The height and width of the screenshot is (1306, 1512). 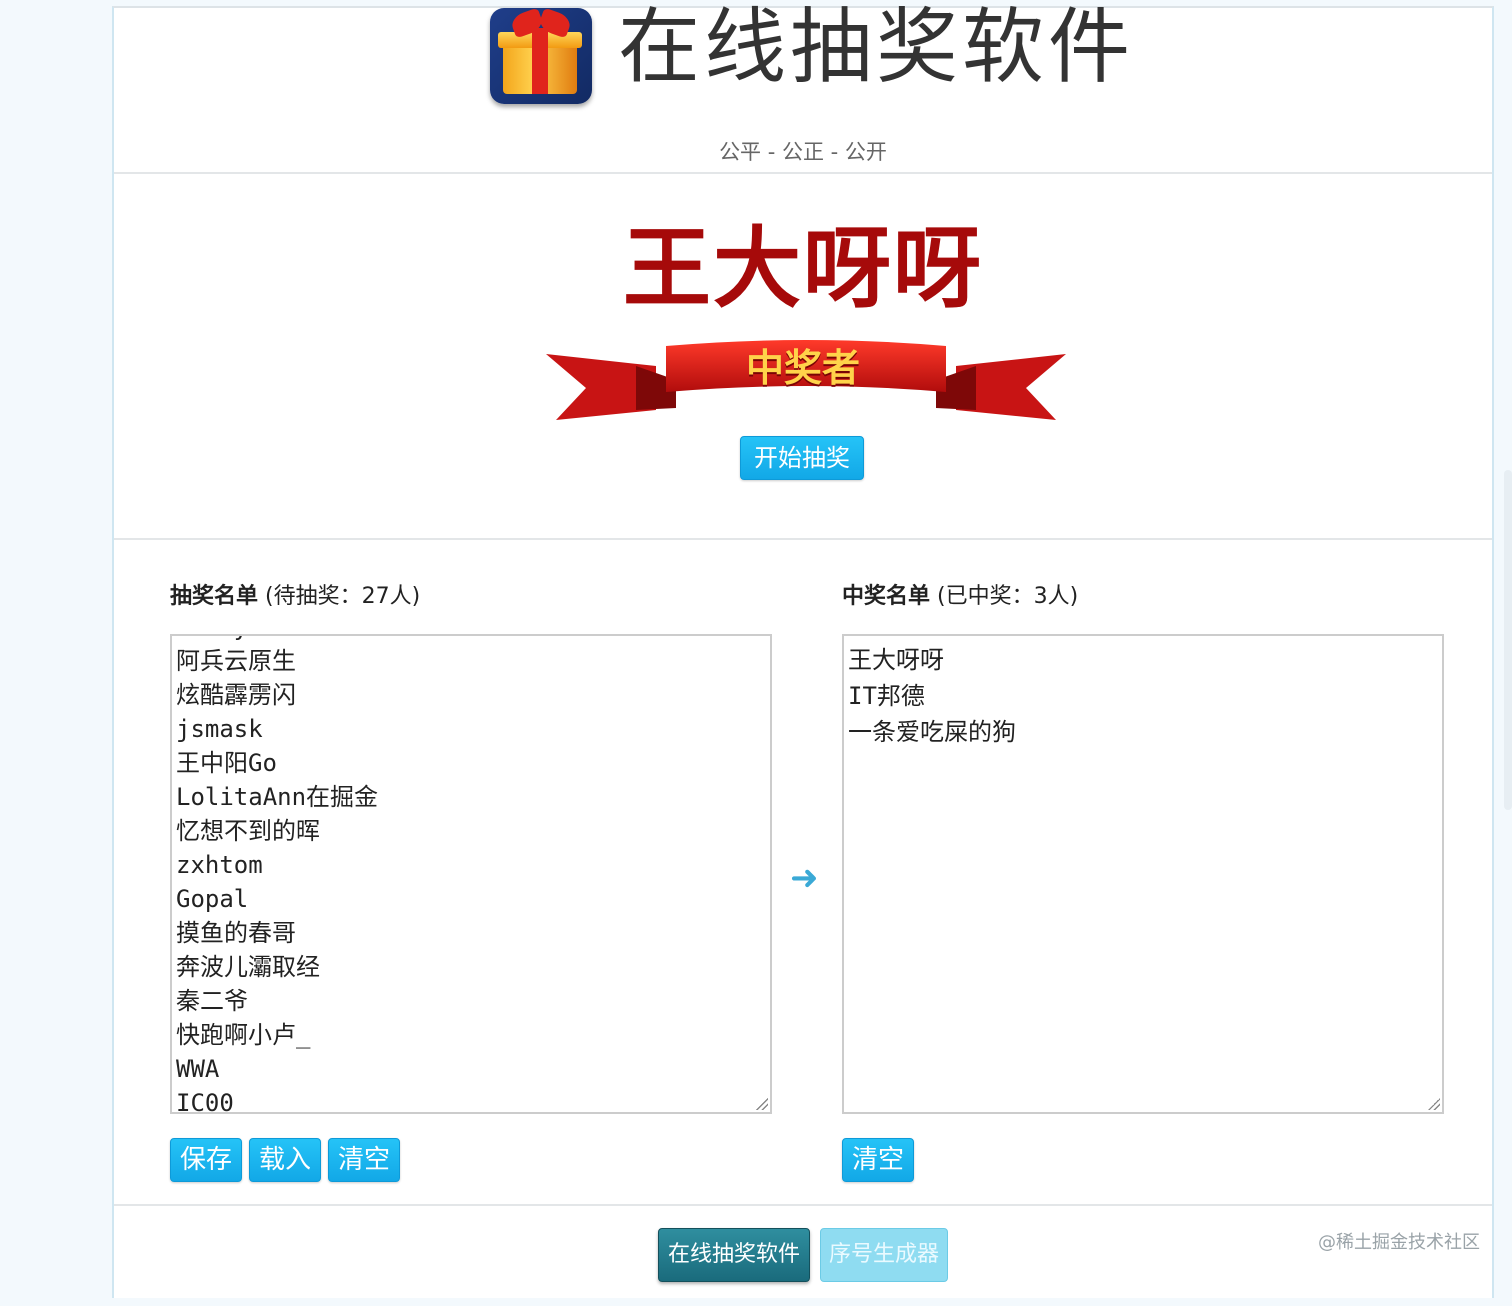 I want to click on candidates-label: 抽奖名单 (待抽奖：27人), so click(x=295, y=594).